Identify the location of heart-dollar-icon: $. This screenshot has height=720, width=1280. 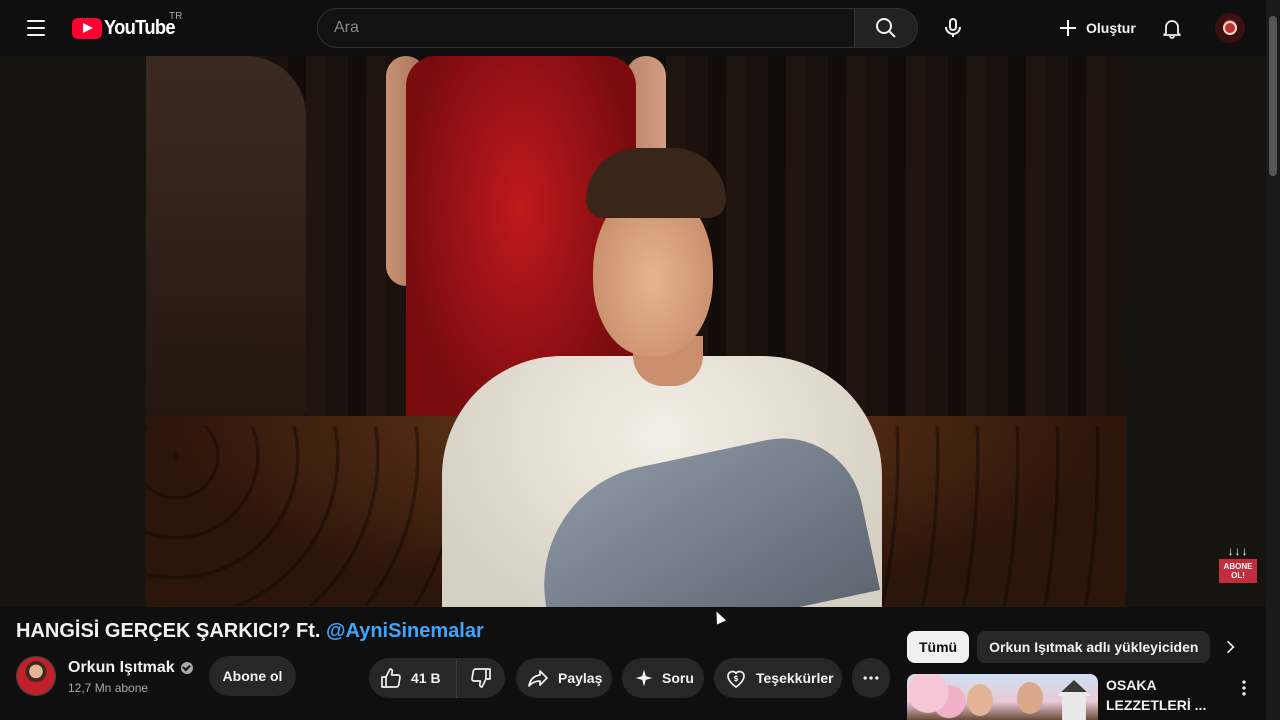
(736, 679).